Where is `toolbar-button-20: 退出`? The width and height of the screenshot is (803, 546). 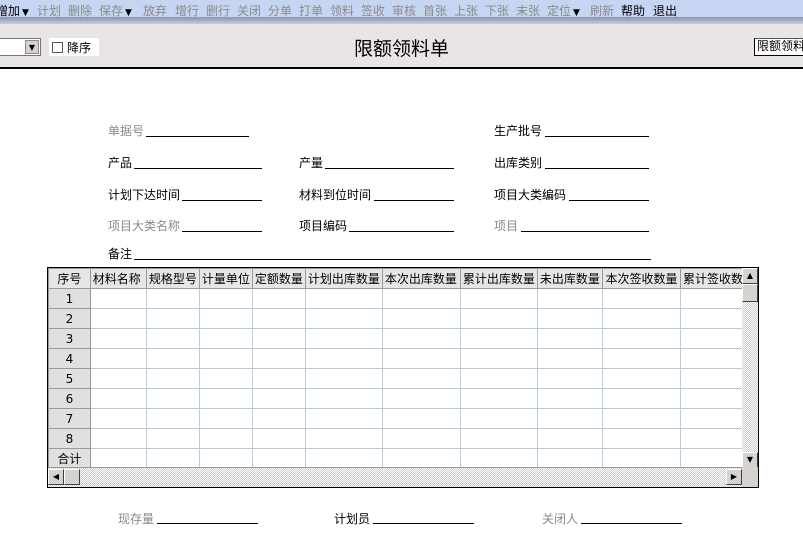 toolbar-button-20: 退出 is located at coordinates (665, 10).